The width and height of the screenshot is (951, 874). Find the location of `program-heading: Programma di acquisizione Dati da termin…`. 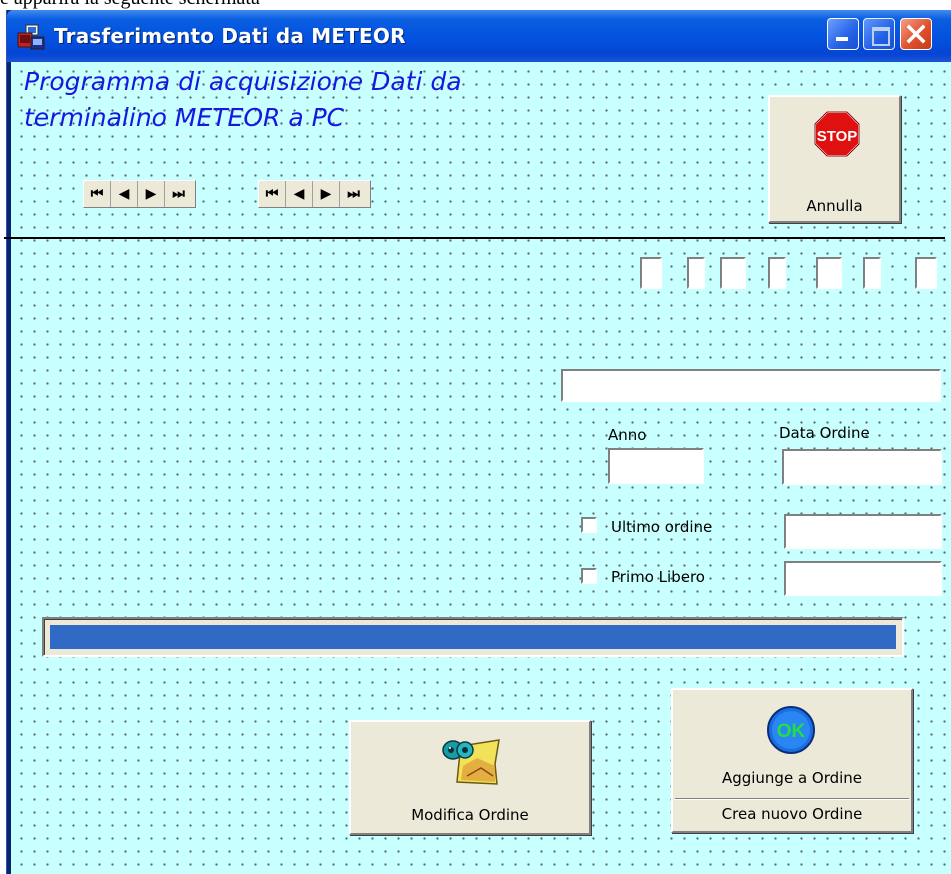

program-heading: Programma di acquisizione Dati da termin… is located at coordinates (324, 100).